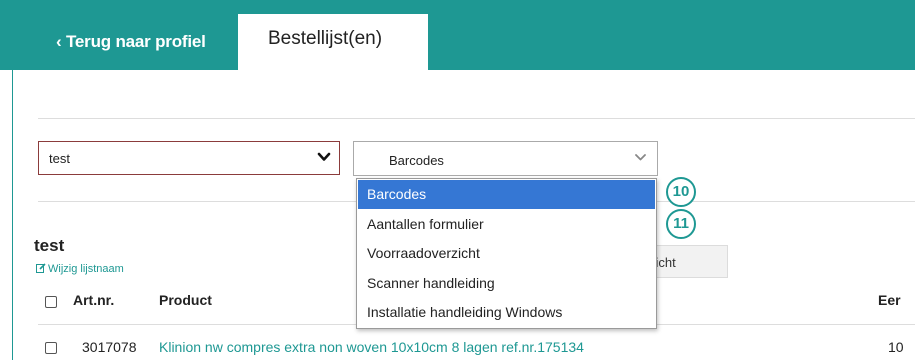  I want to click on list-select: test, so click(189, 158).